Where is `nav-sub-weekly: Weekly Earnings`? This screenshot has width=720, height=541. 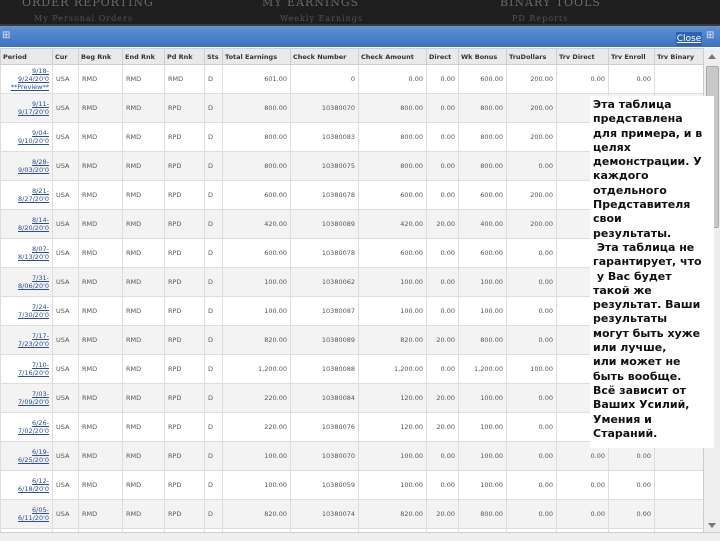 nav-sub-weekly: Weekly Earnings is located at coordinates (321, 18).